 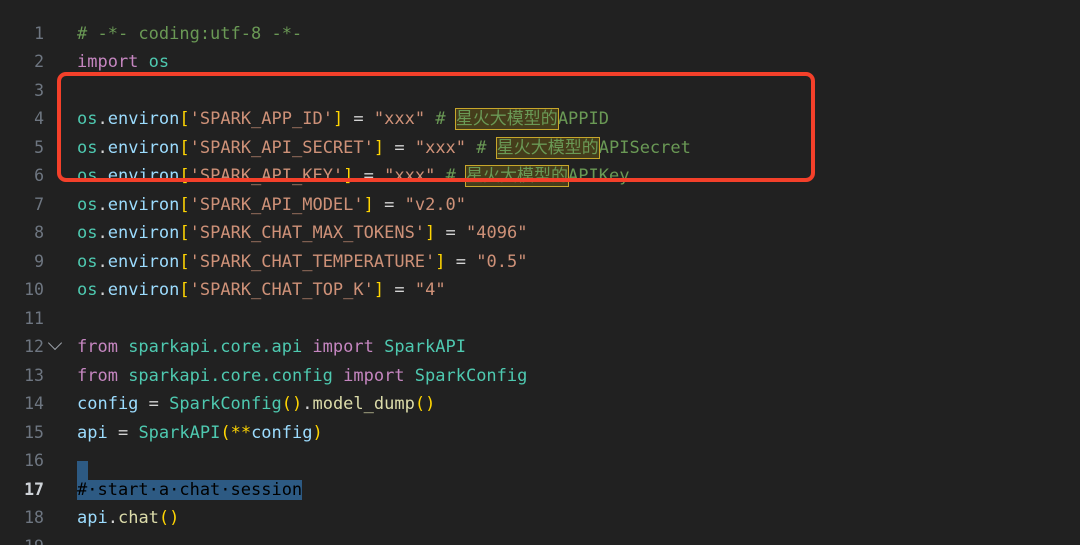 I want to click on keyword-from: from, so click(x=97, y=375).